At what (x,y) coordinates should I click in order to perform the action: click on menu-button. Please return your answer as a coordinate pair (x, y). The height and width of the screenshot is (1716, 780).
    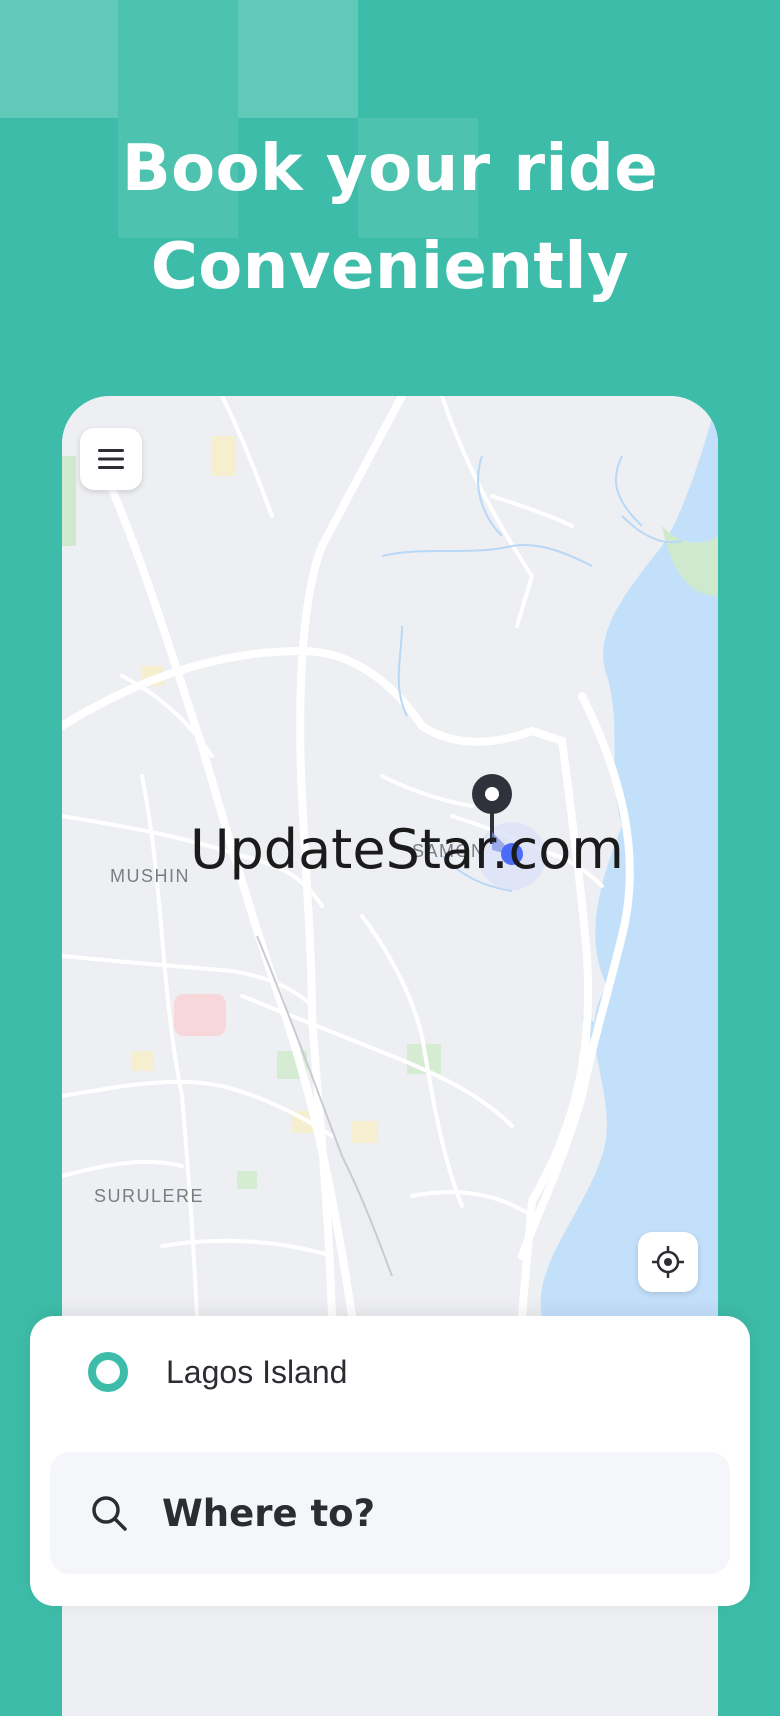
    Looking at the image, I should click on (111, 459).